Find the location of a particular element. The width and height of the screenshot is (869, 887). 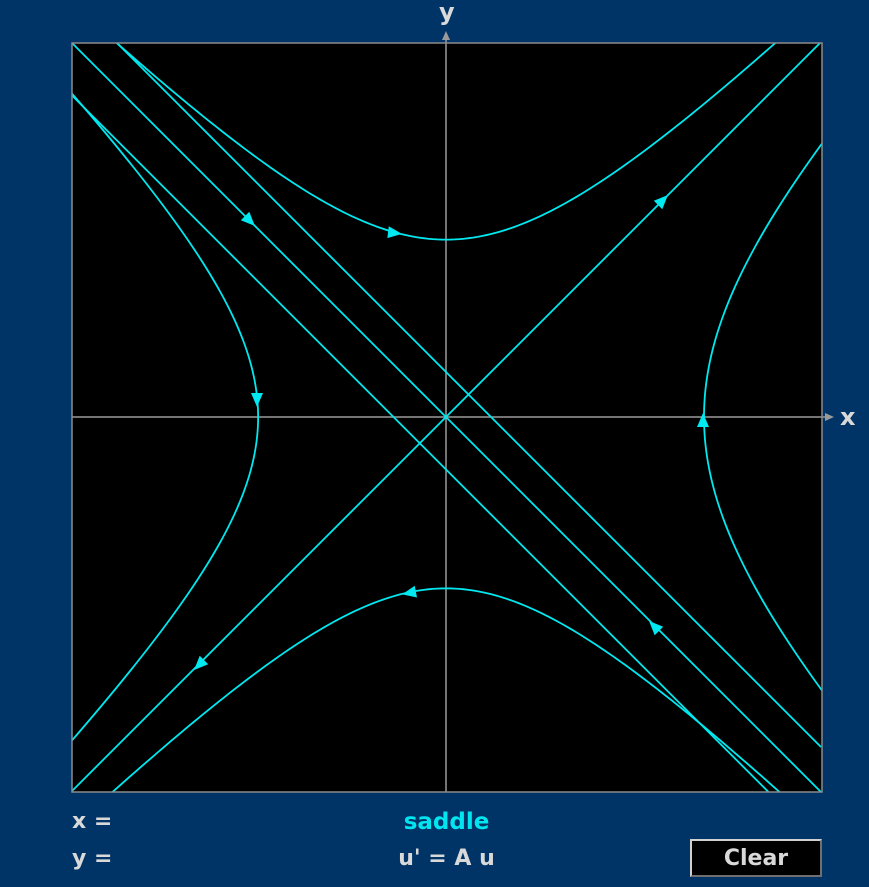

y-readout-label: y = is located at coordinates (92, 858).